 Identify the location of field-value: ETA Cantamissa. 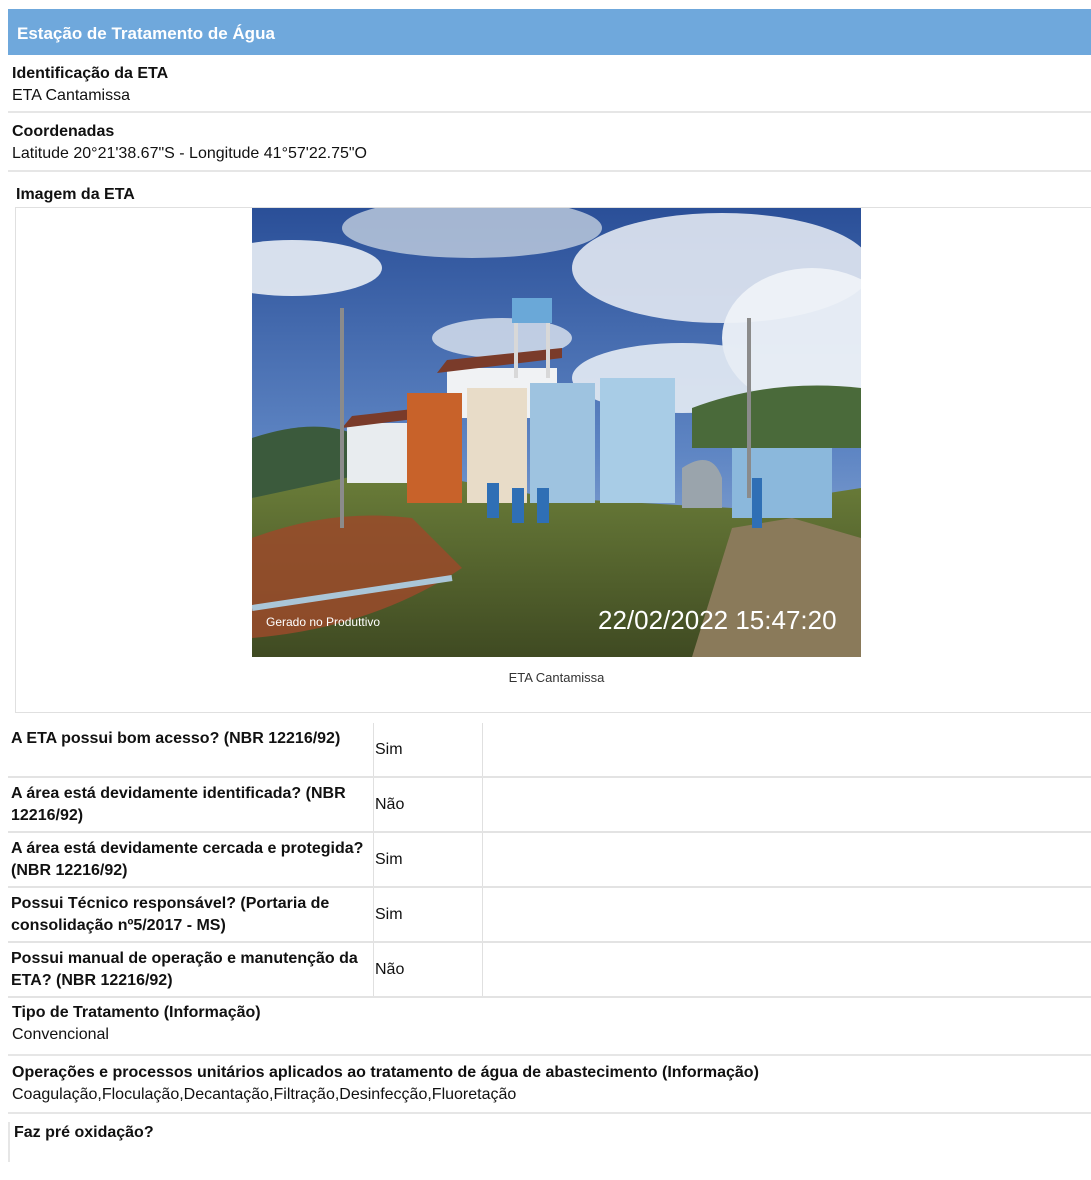
(71, 95).